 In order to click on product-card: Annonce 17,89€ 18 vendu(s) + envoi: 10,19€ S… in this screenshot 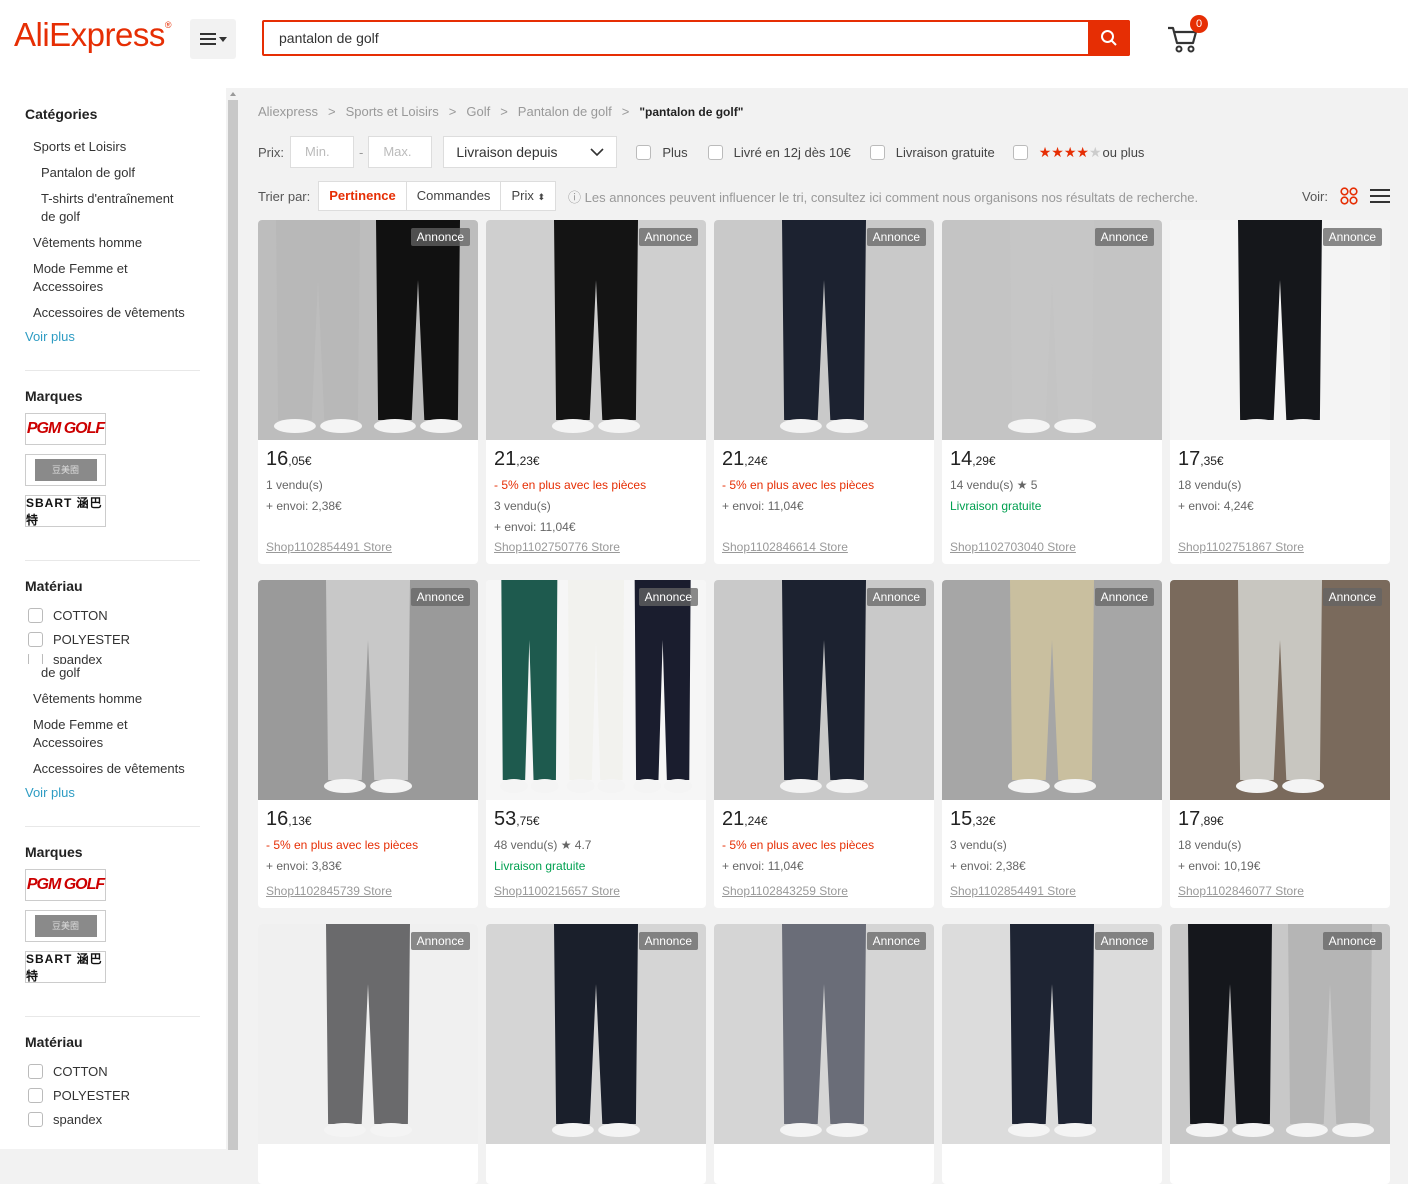, I will do `click(1280, 744)`.